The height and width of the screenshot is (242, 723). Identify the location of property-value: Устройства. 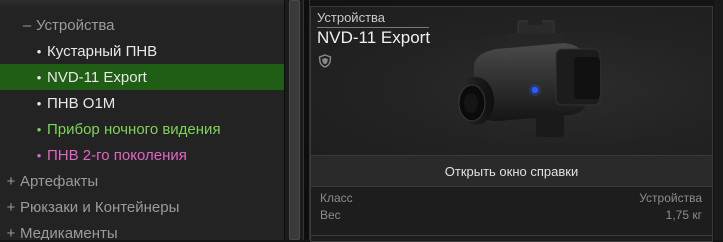
(670, 198).